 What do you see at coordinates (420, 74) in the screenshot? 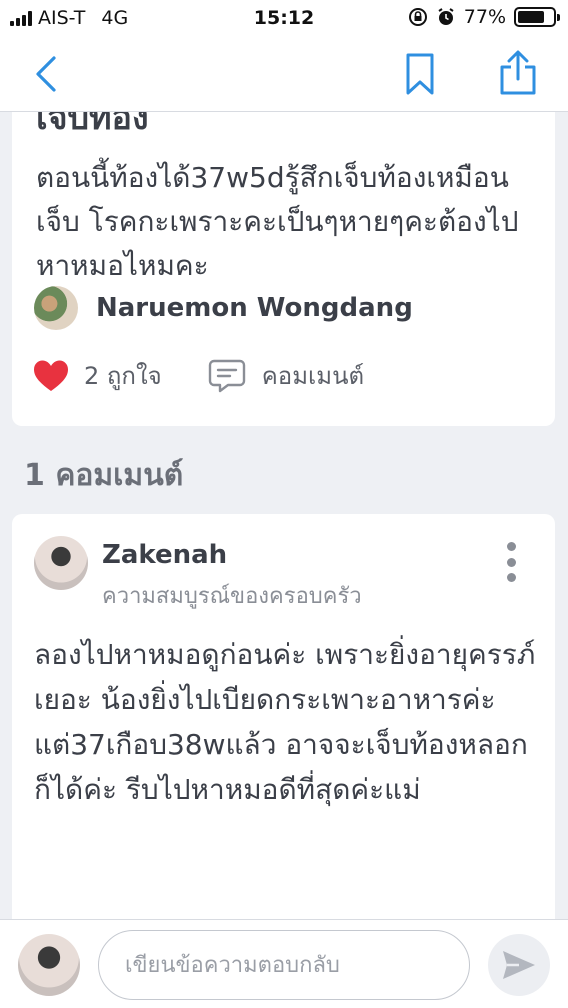
I see `bookmark-icon` at bounding box center [420, 74].